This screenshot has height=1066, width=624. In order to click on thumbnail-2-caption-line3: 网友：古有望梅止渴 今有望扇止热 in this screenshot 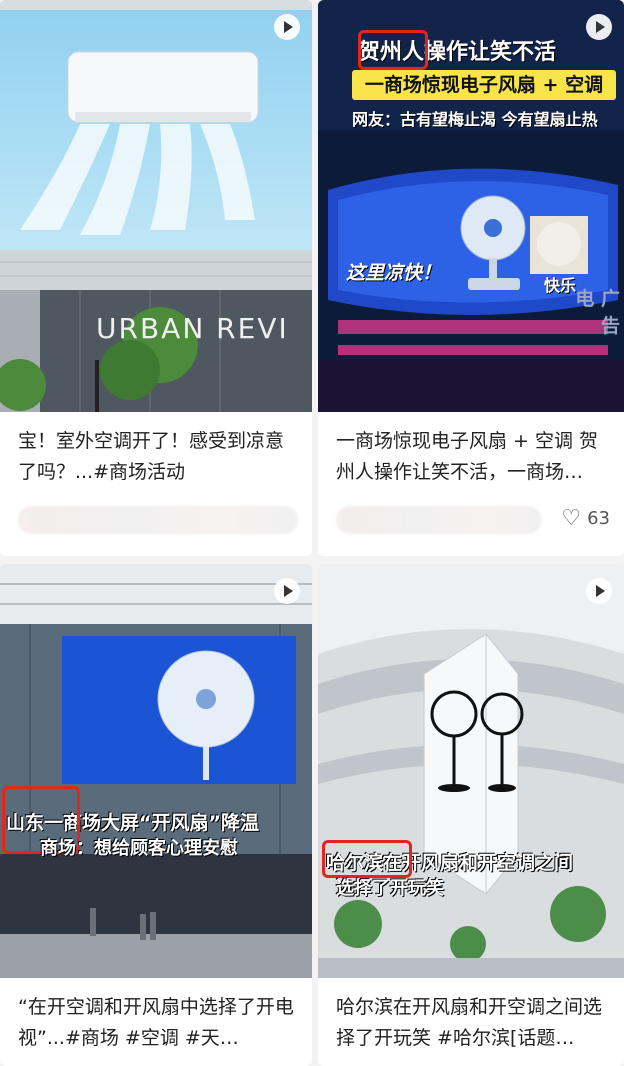, I will do `click(475, 119)`.